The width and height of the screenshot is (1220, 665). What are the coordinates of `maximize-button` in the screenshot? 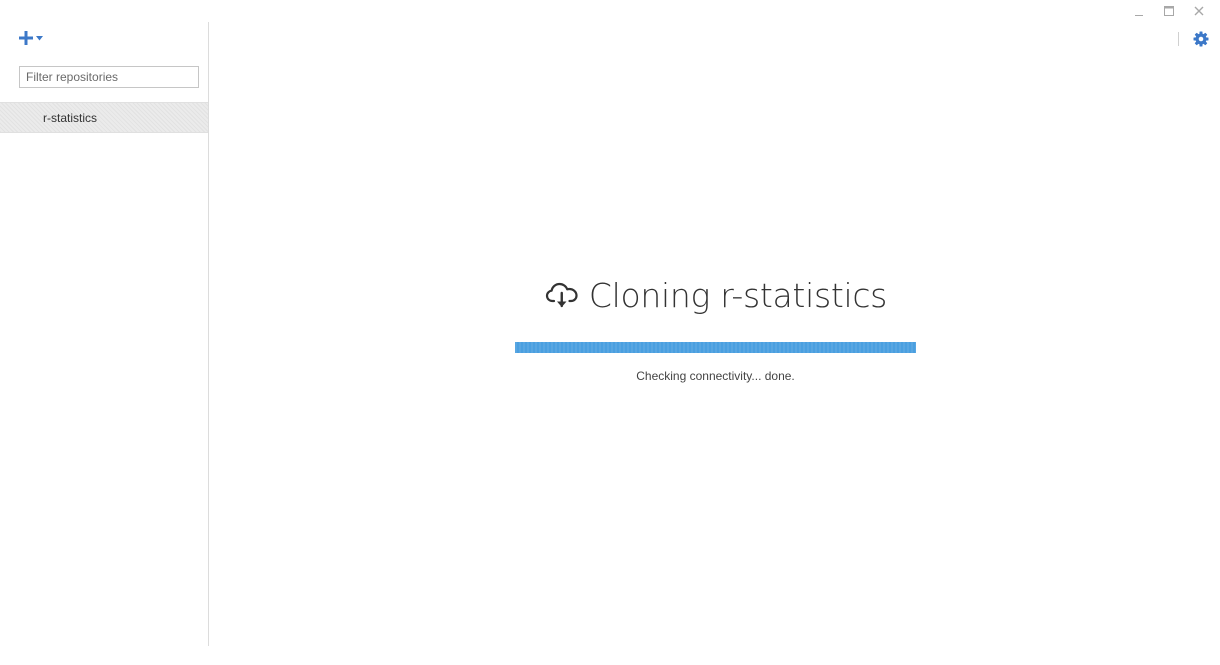 It's located at (1169, 11).